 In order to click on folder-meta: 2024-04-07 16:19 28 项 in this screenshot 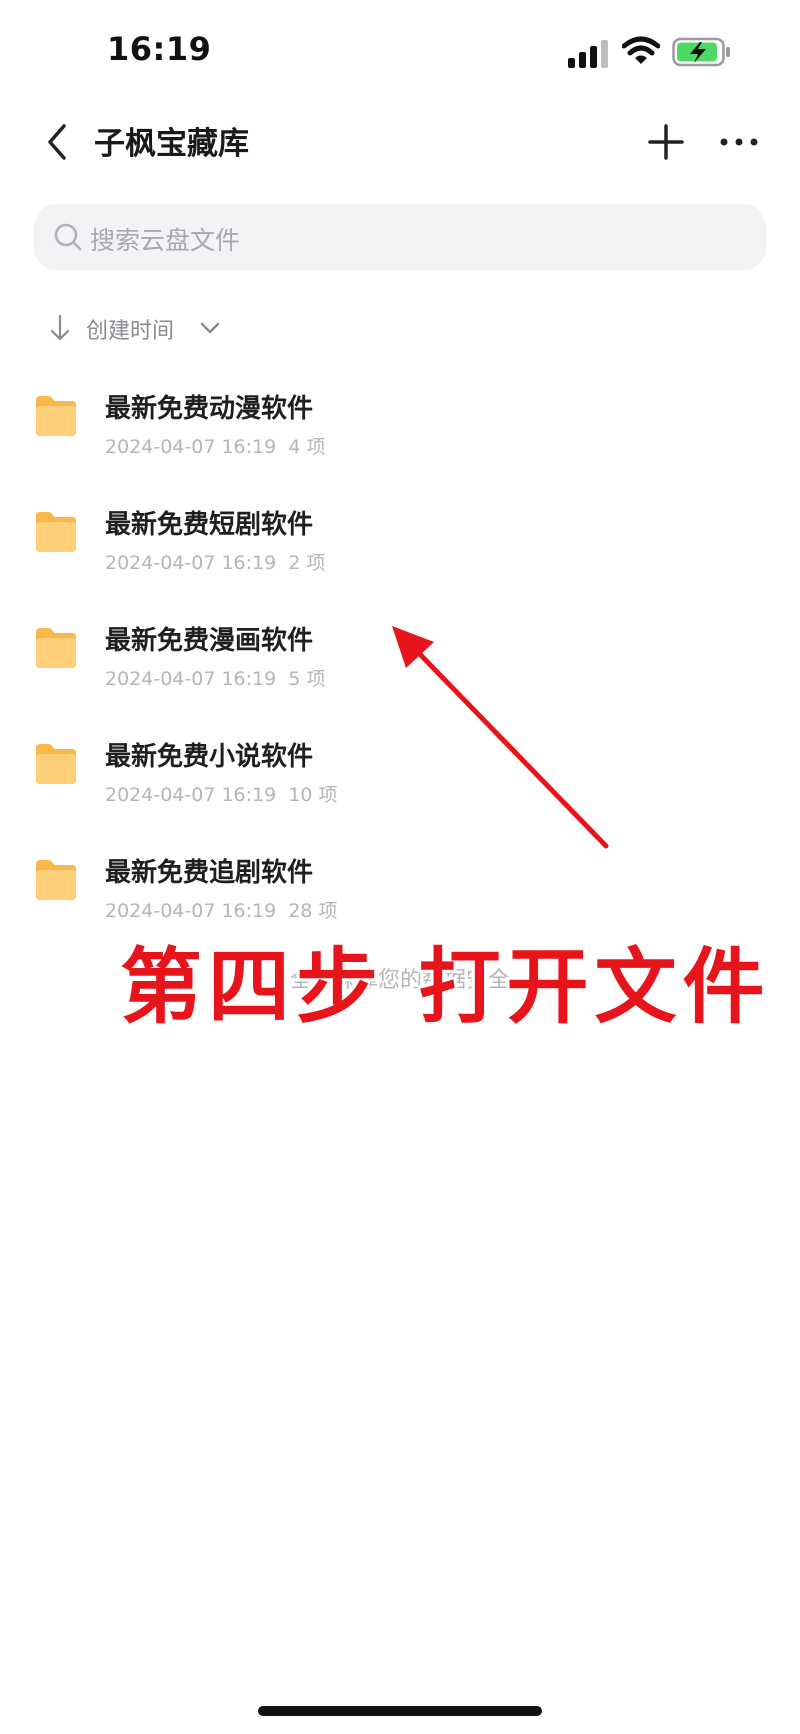, I will do `click(221, 909)`.